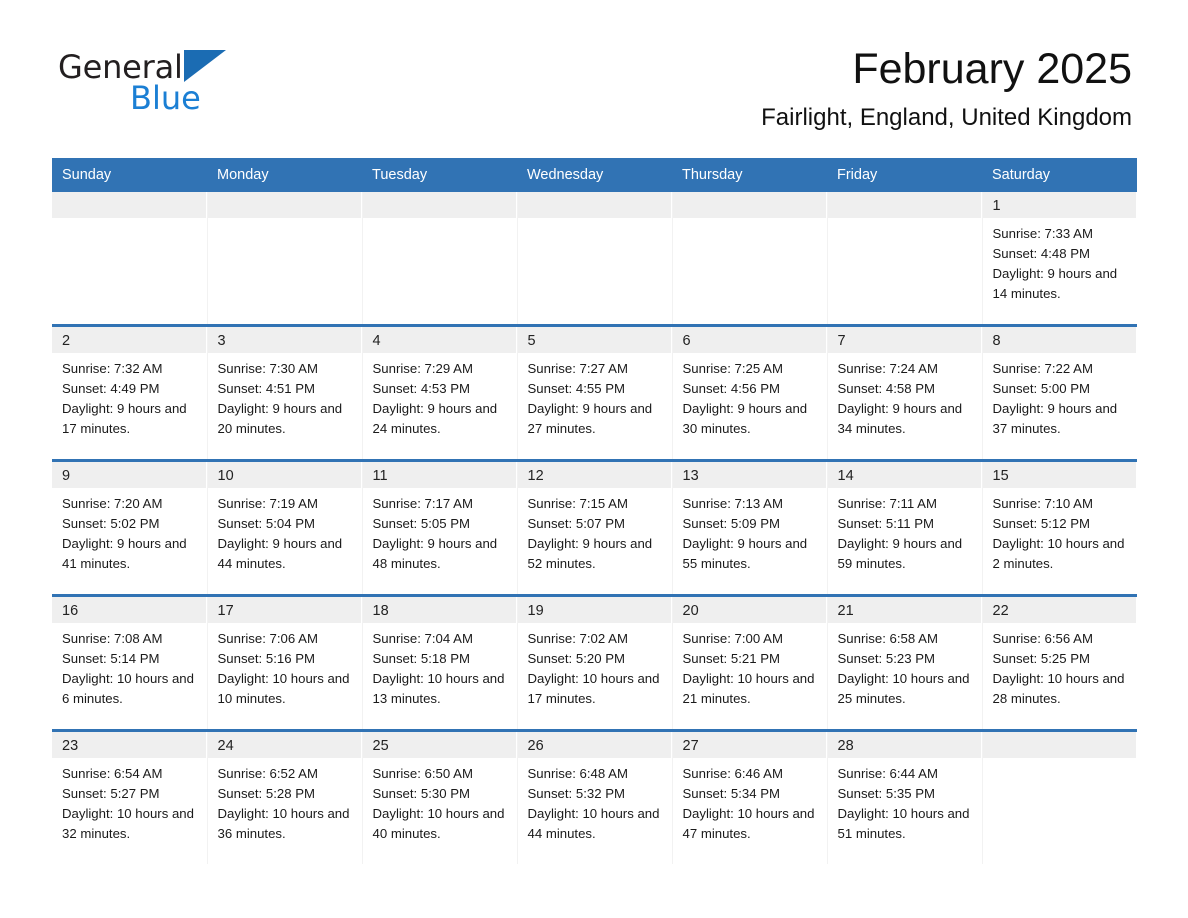 Image resolution: width=1188 pixels, height=918 pixels. I want to click on sunrise-text: Sunrise: 7:11 AM, so click(887, 503).